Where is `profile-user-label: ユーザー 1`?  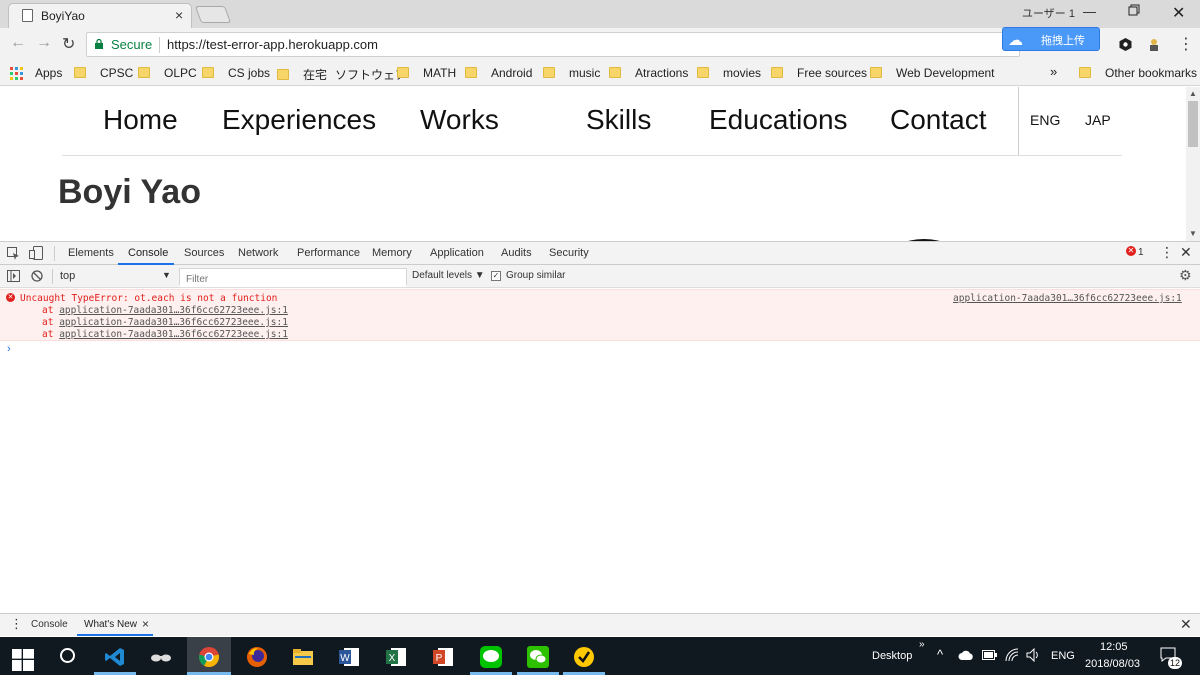 profile-user-label: ユーザー 1 is located at coordinates (1048, 13).